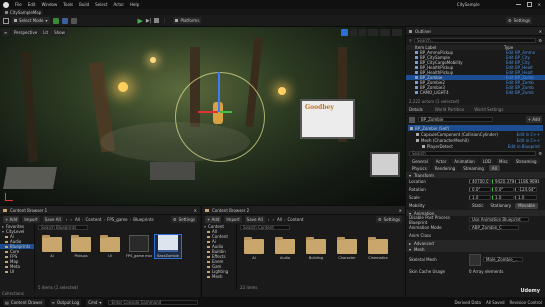 Image resolution: width=545 pixels, height=307 pixels. I want to click on cb1-import-button: Import, so click(31, 219).